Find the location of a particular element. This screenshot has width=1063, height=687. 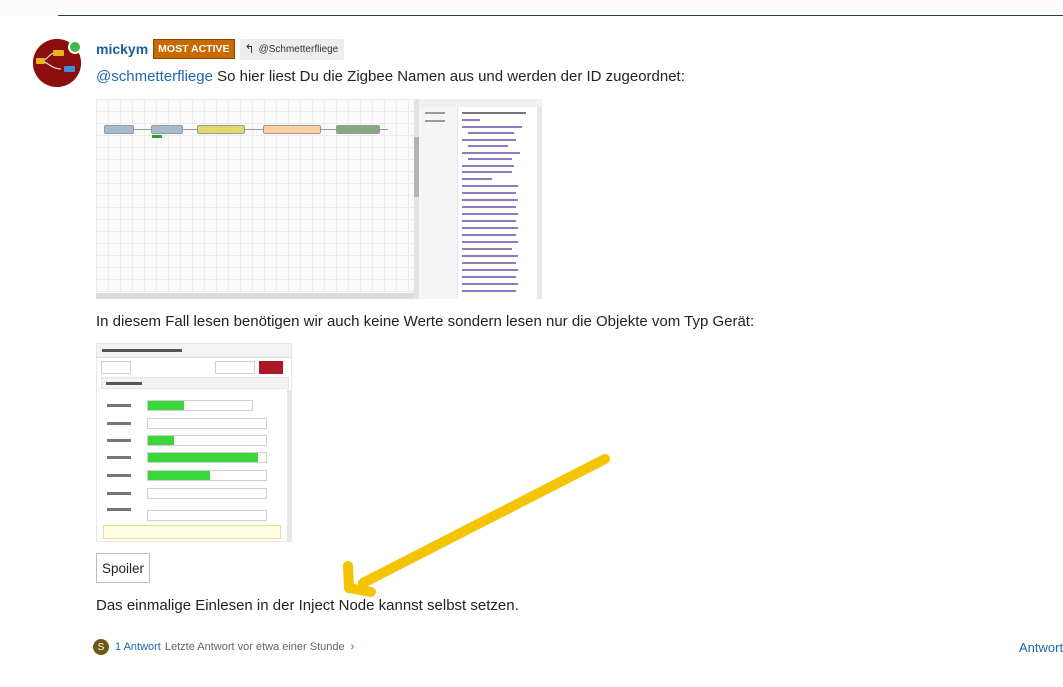

post-header: mickym MOST ACTIVE ↰ @Schmetterfliege is located at coordinates (220, 49).